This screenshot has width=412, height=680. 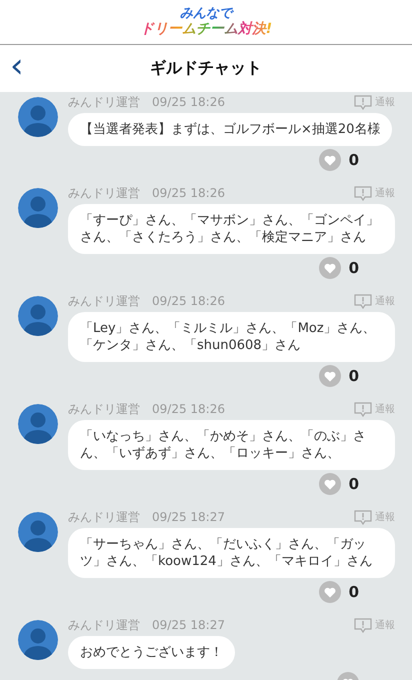 I want to click on message-bubble: 「サーちゃん」さん、「だいふく」さん、「ガッツ」さん、「koow124」さん、「マキロイ」さん, so click(x=231, y=553).